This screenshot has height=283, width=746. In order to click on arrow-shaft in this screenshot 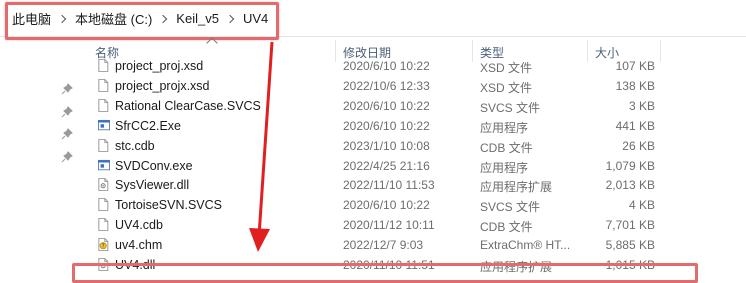, I will do `click(265, 139)`.